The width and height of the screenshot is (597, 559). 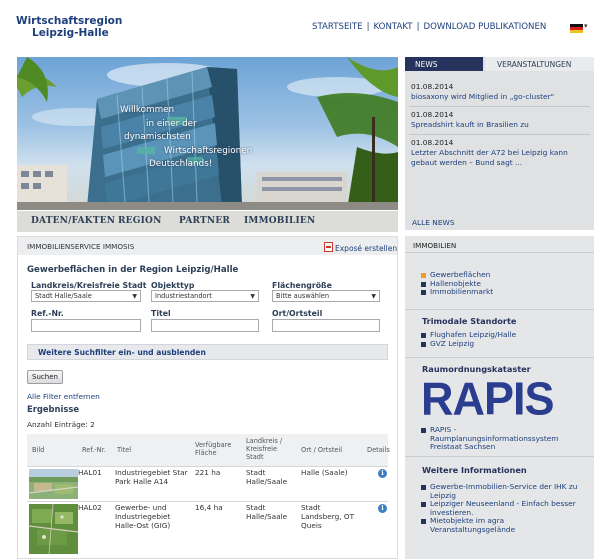 What do you see at coordinates (499, 106) in the screenshot?
I see `news-divider` at bounding box center [499, 106].